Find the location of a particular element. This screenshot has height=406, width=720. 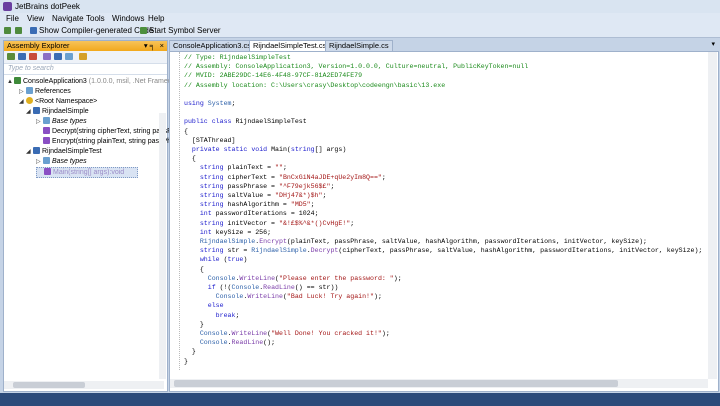

menu-navigate: Navigate is located at coordinates (68, 18).